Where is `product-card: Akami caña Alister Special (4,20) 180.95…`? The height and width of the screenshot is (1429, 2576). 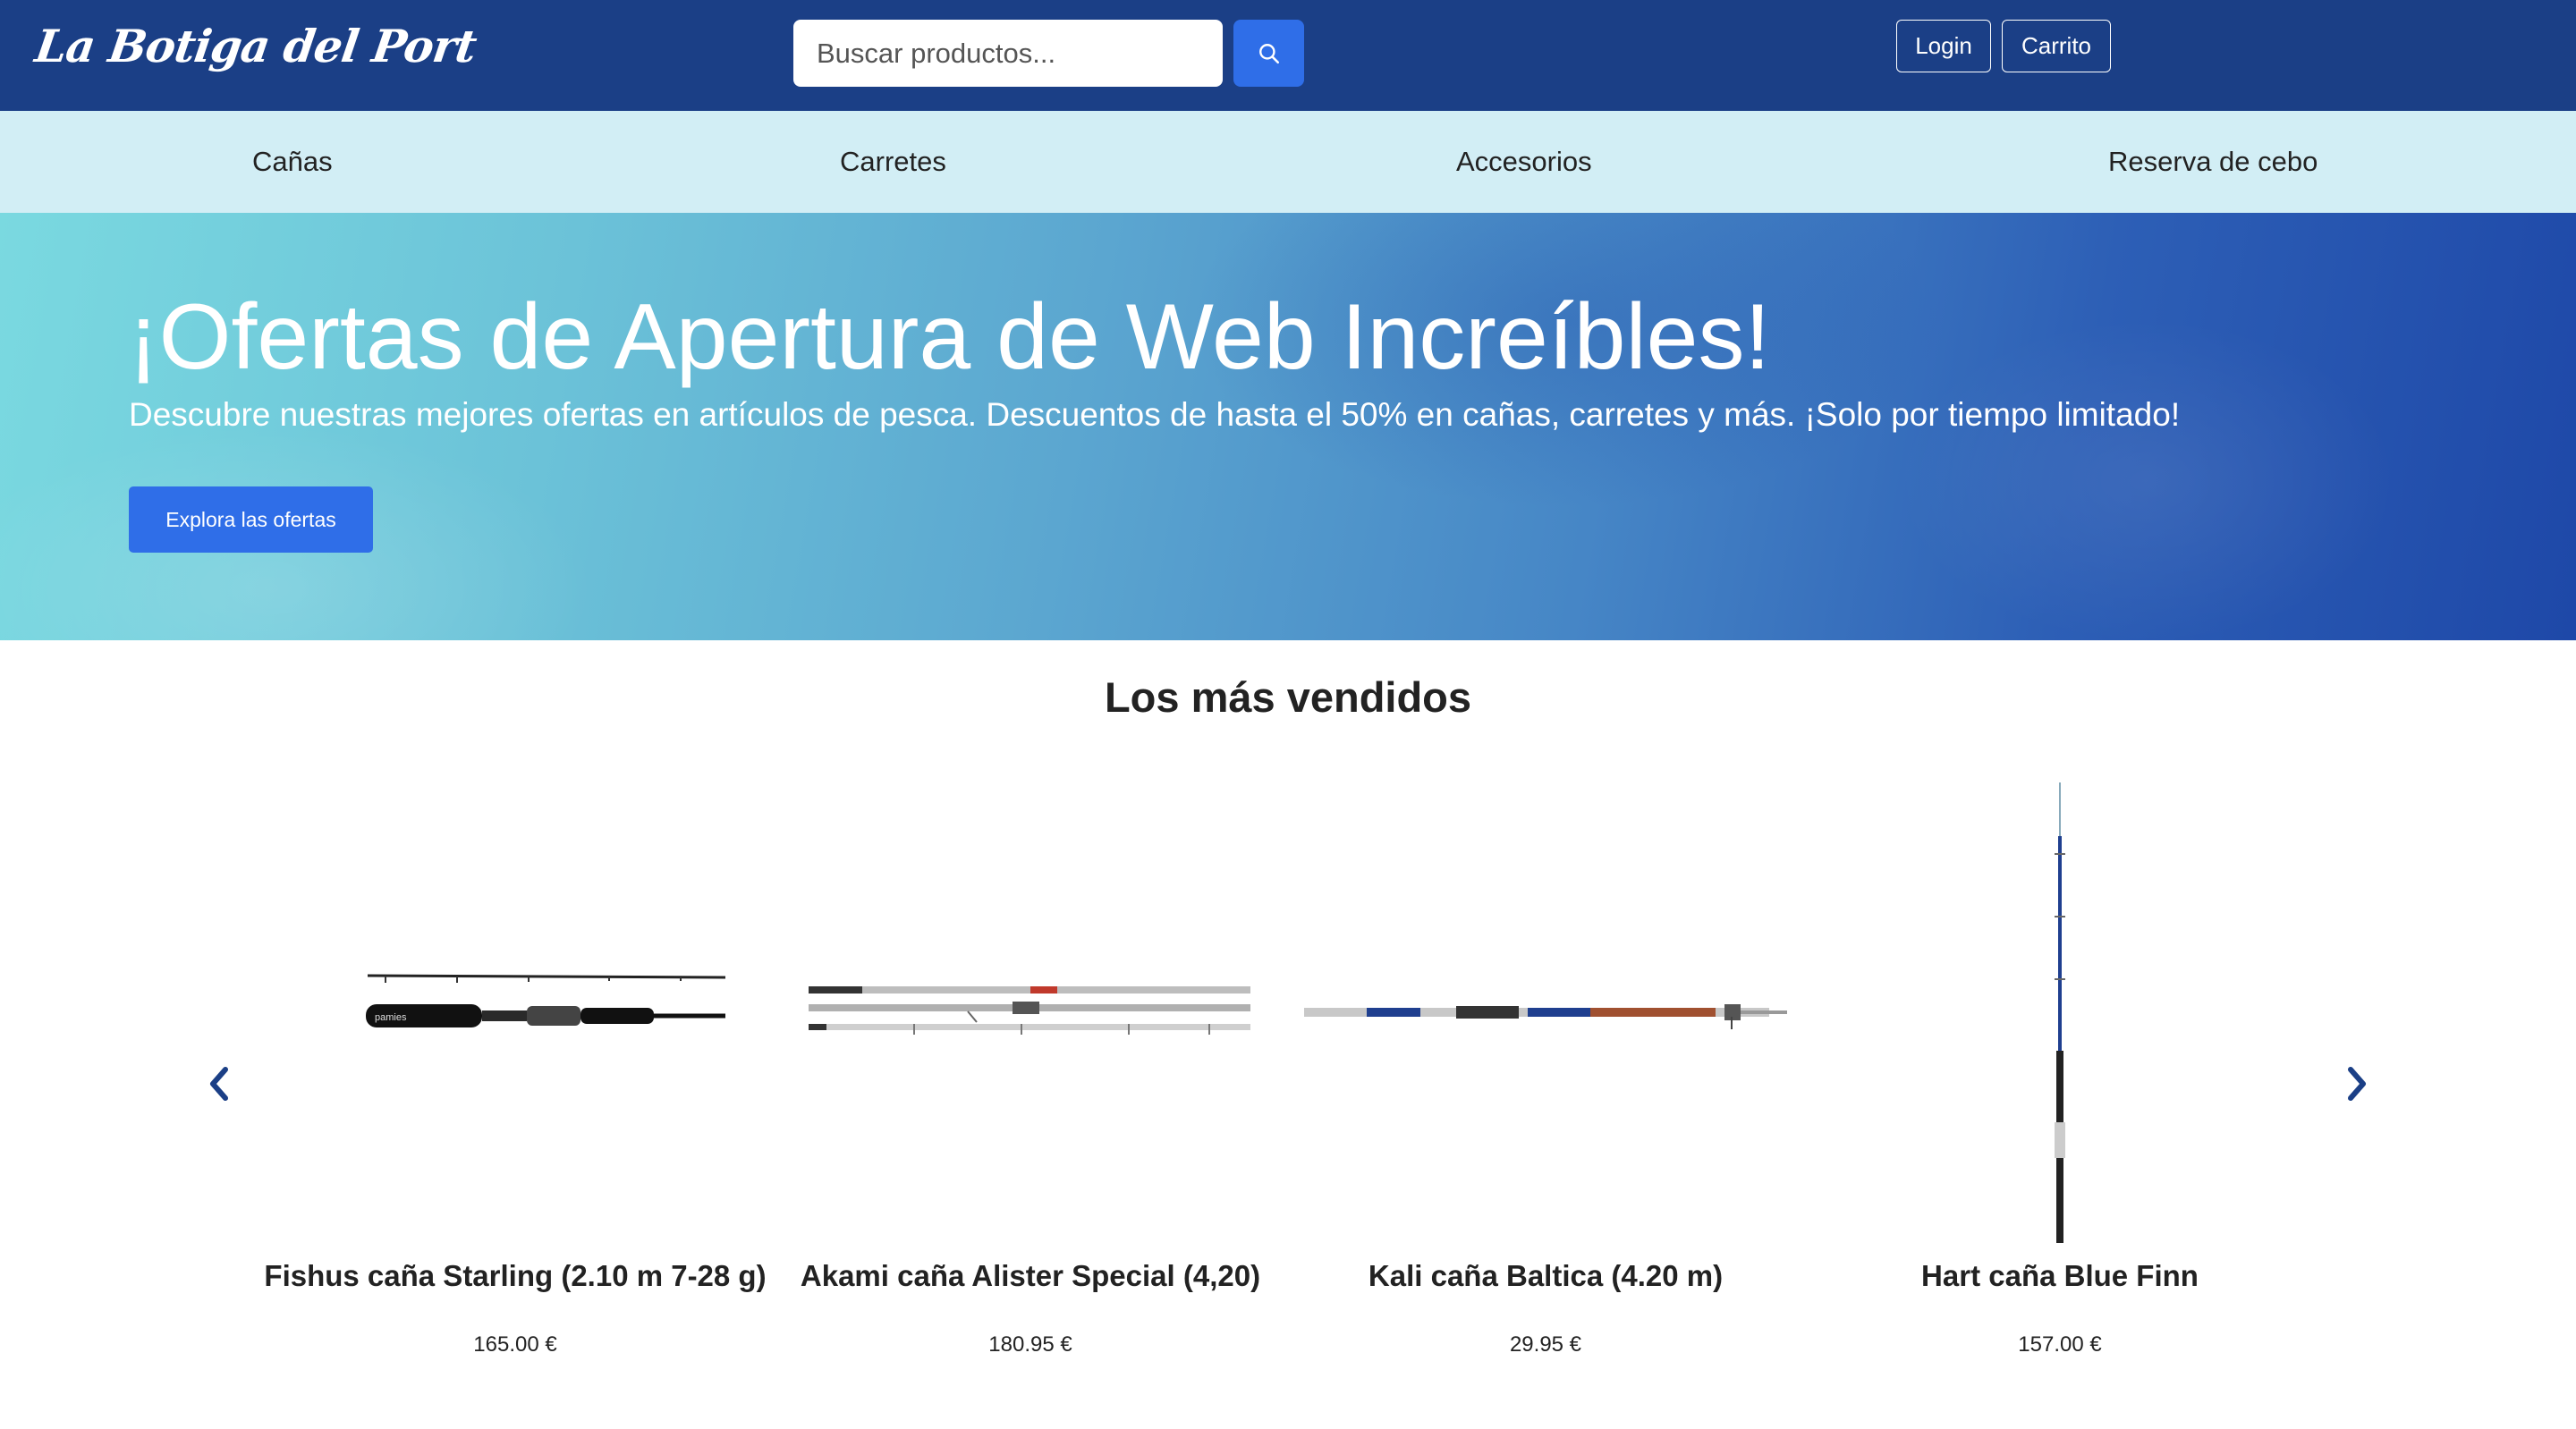 product-card: Akami caña Alister Special (4,20) 180.95… is located at coordinates (1030, 1073).